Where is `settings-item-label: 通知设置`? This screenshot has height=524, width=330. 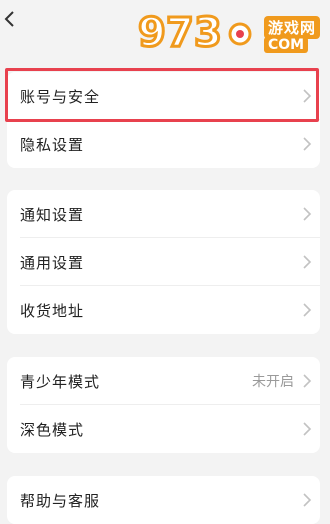
settings-item-label: 通知设置 is located at coordinates (52, 214).